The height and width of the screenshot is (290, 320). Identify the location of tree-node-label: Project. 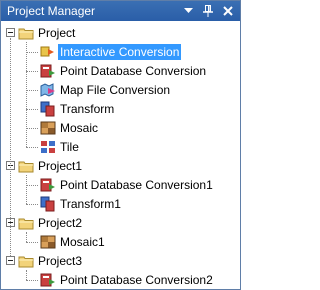
(56, 33).